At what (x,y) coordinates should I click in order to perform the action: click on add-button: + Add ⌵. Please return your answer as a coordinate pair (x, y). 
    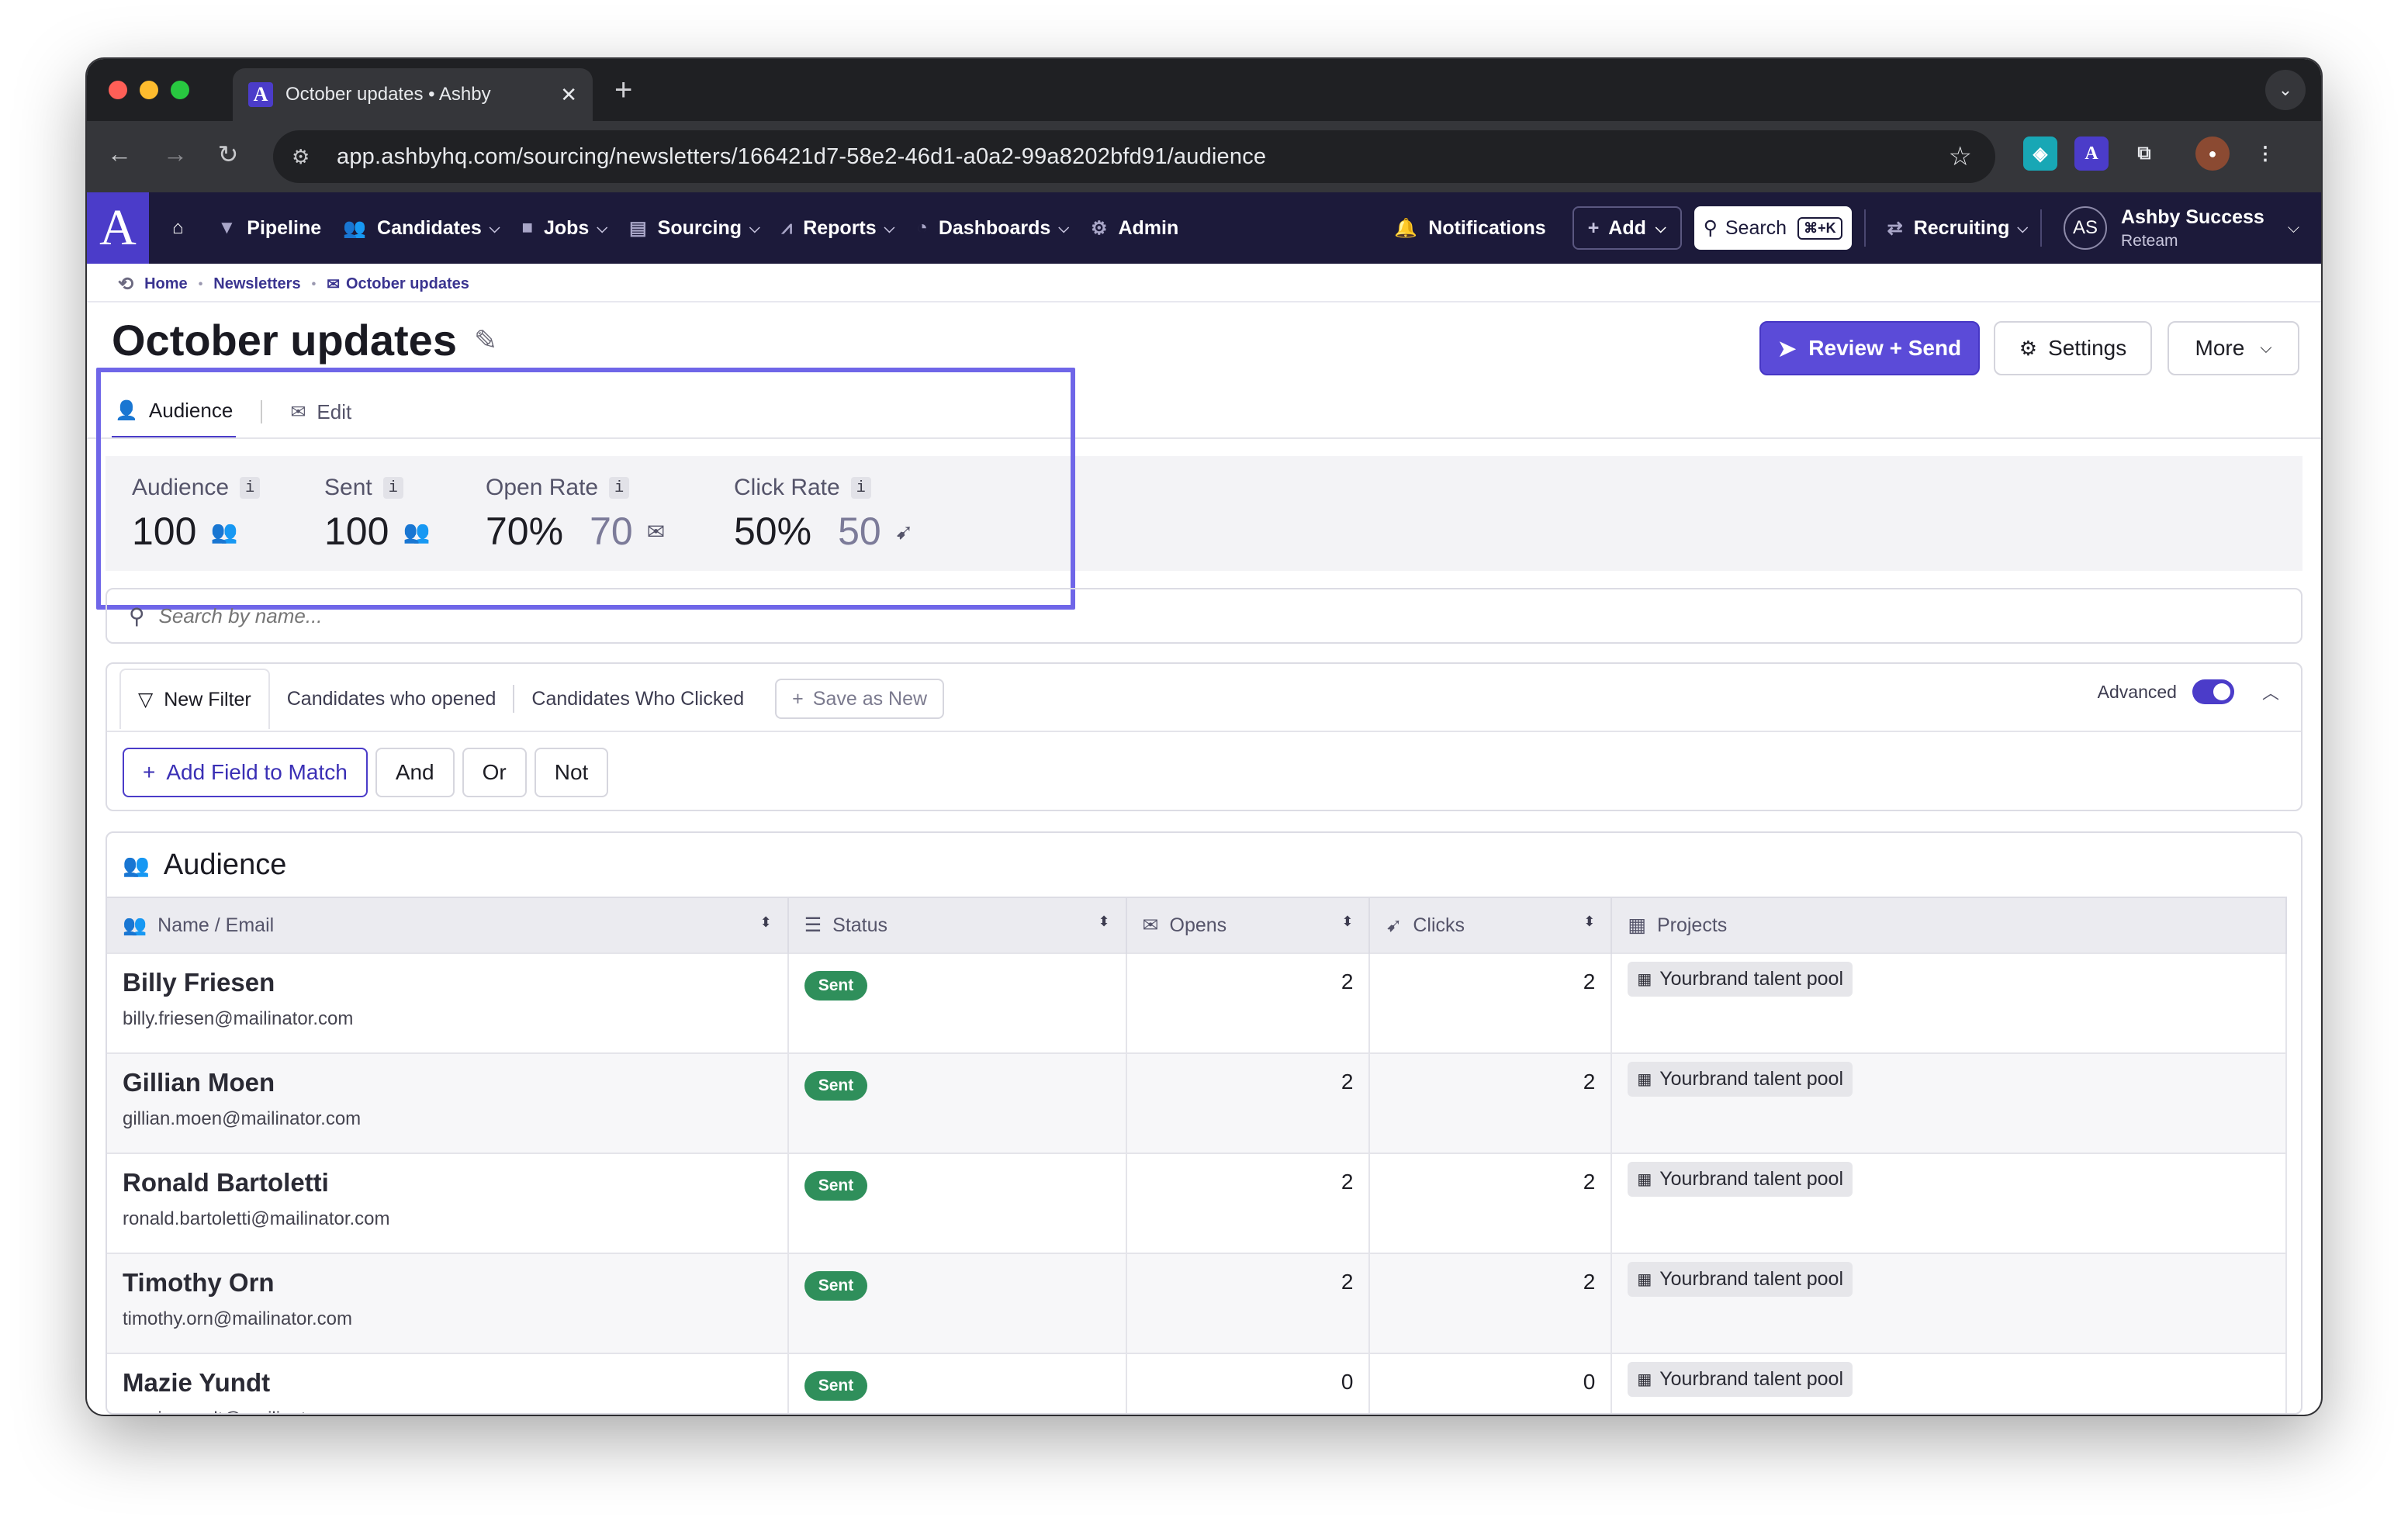
    Looking at the image, I should click on (1627, 228).